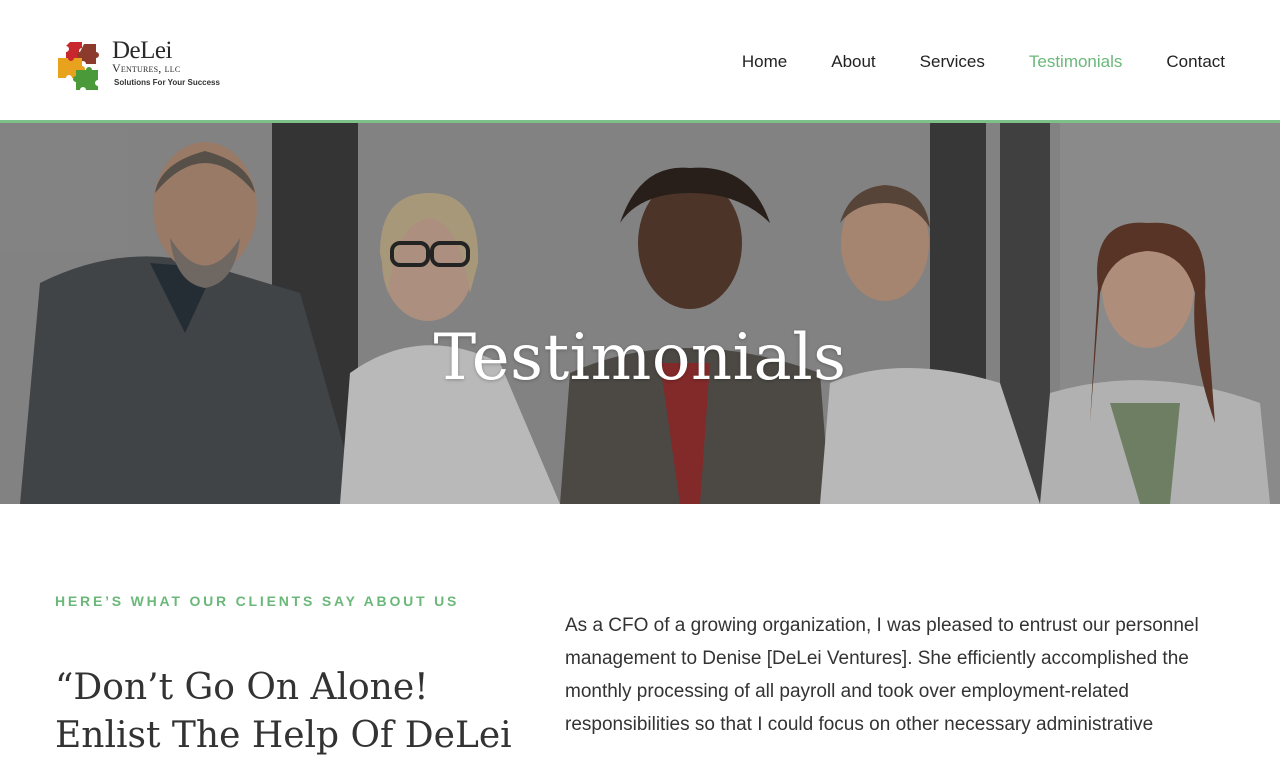  What do you see at coordinates (142, 50) in the screenshot?
I see `logo-main-text: DeLei` at bounding box center [142, 50].